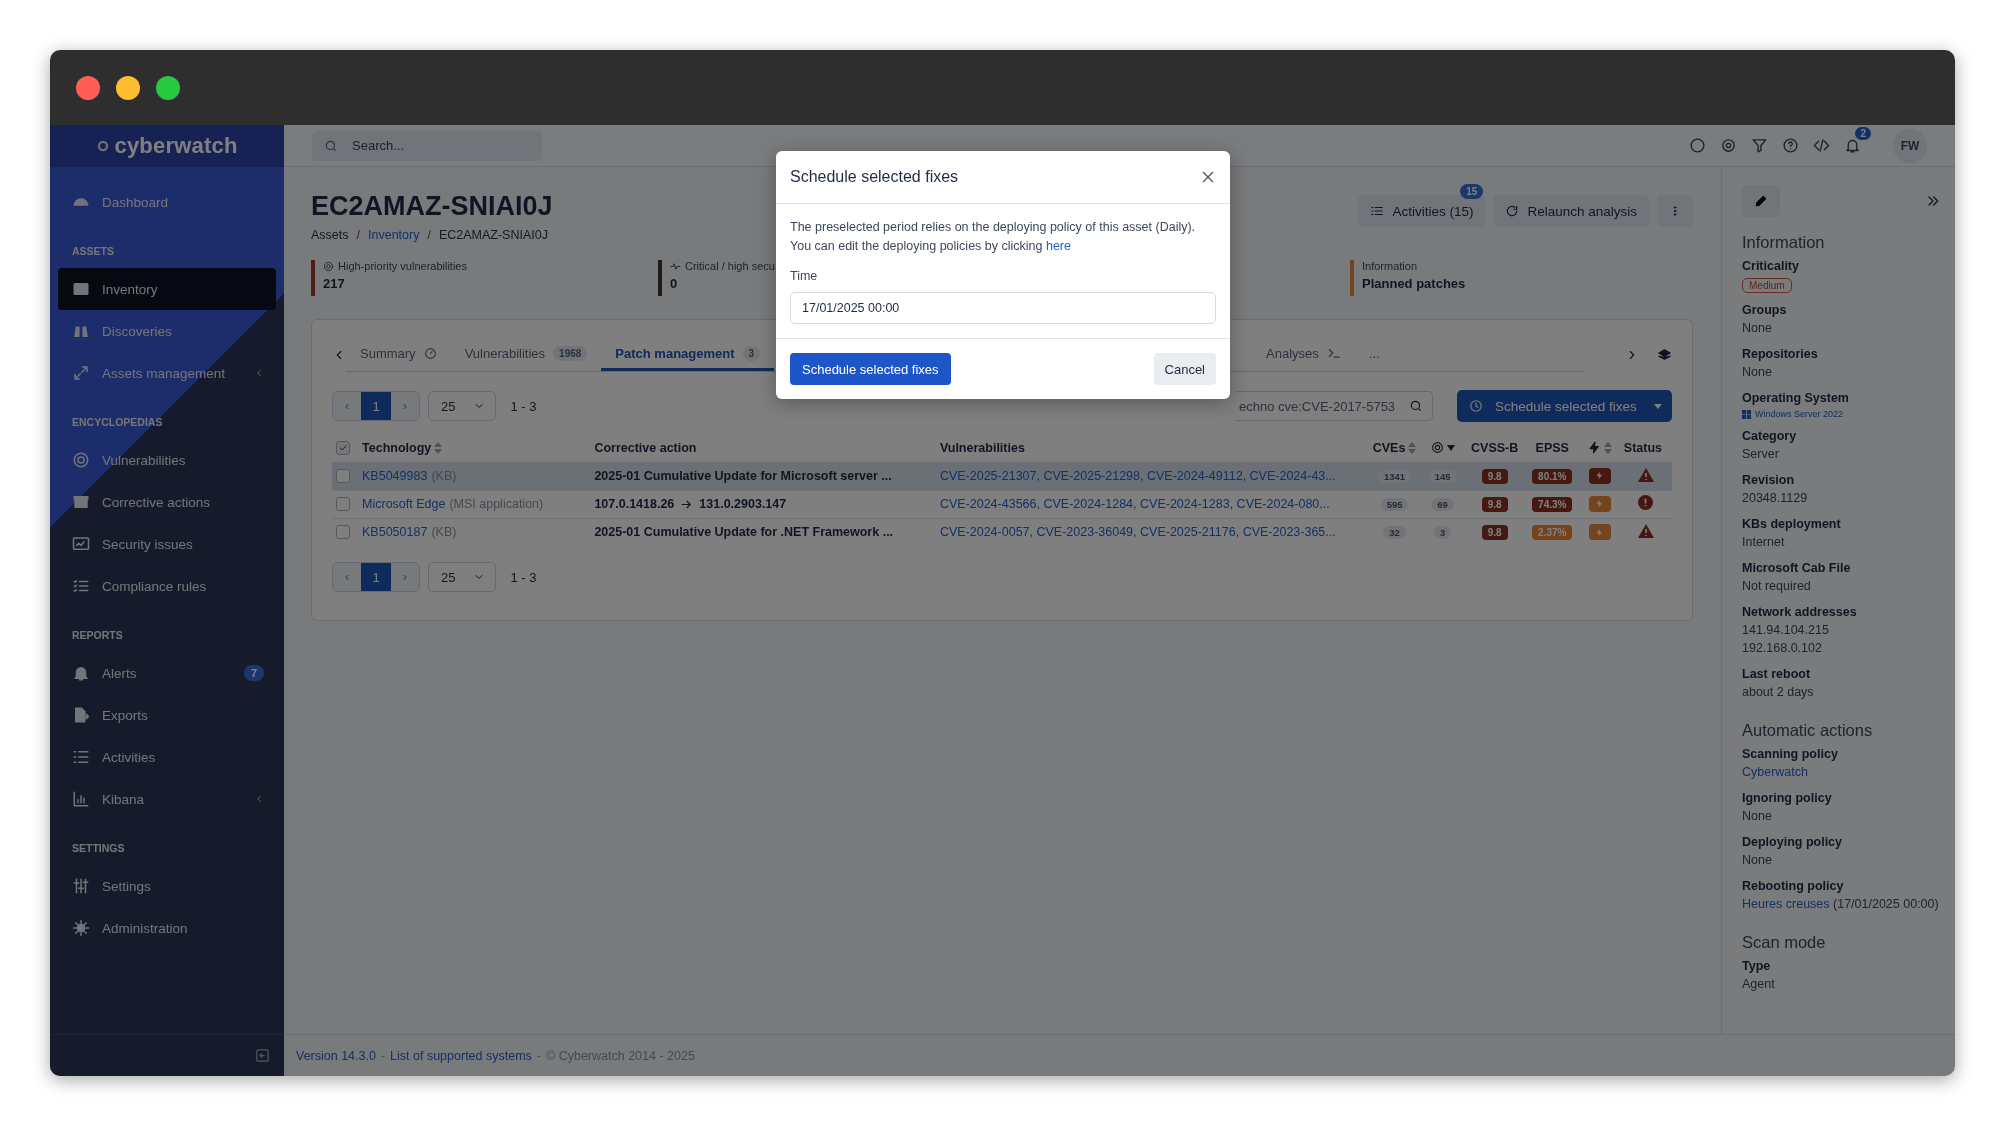  I want to click on field-label: Revision, so click(1769, 480).